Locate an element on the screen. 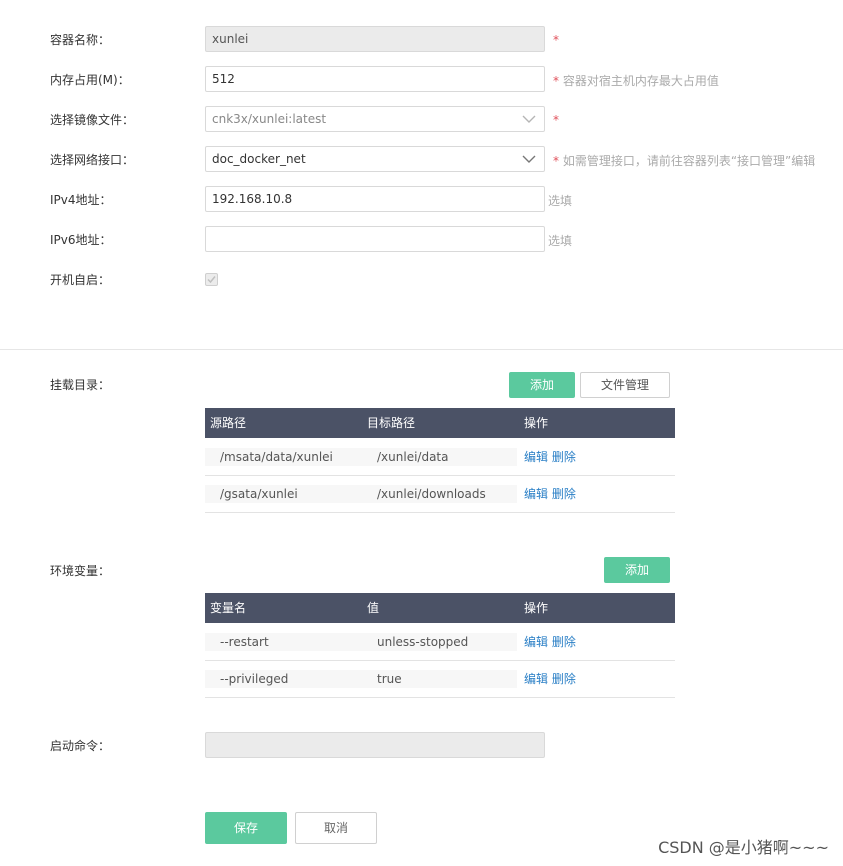 The width and height of the screenshot is (843, 866). column-header: 目标路径 is located at coordinates (391, 423).